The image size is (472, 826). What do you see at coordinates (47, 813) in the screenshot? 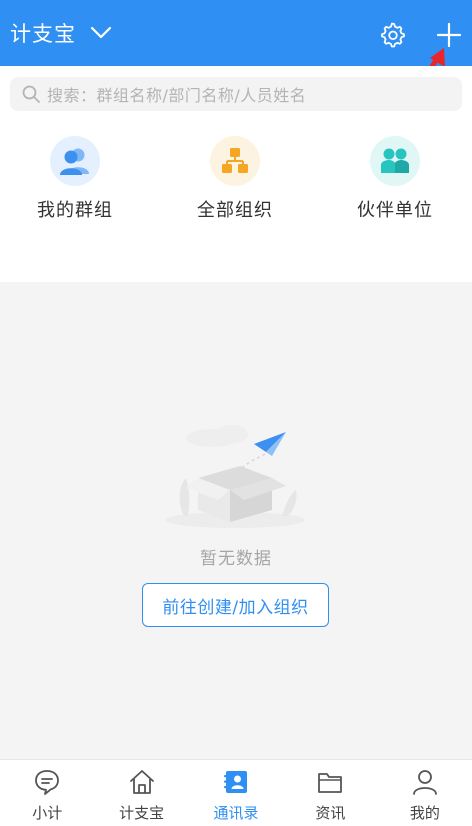
I see `nav-label-xiaoji: 小计` at bounding box center [47, 813].